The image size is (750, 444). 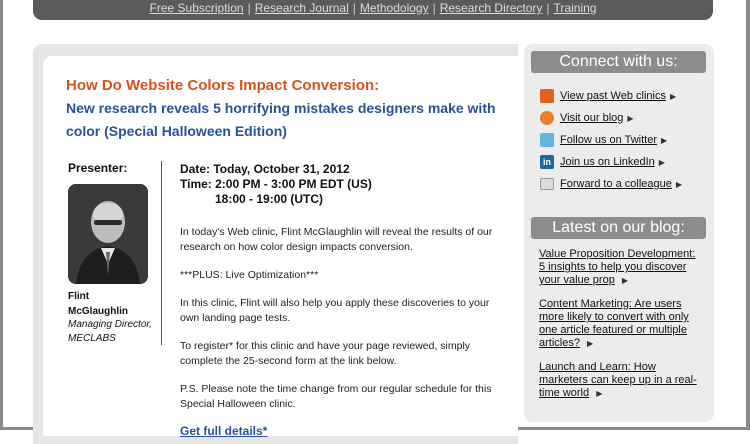 I want to click on presenter-name: Flint McGlaughlin, so click(x=108, y=304).